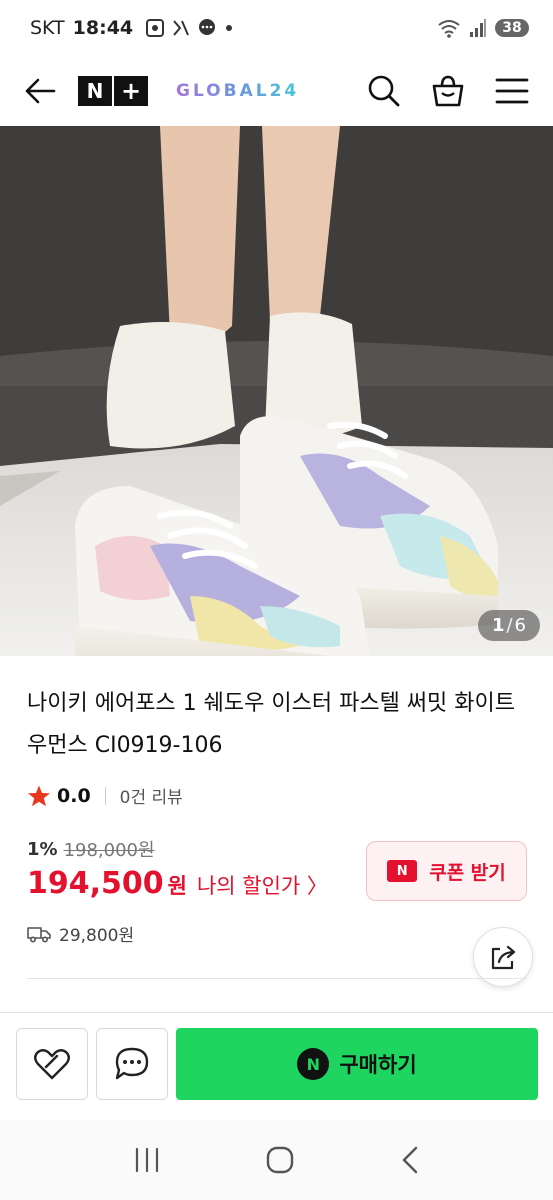 Image resolution: width=553 pixels, height=1200 pixels. I want to click on logo-plus: +, so click(131, 91).